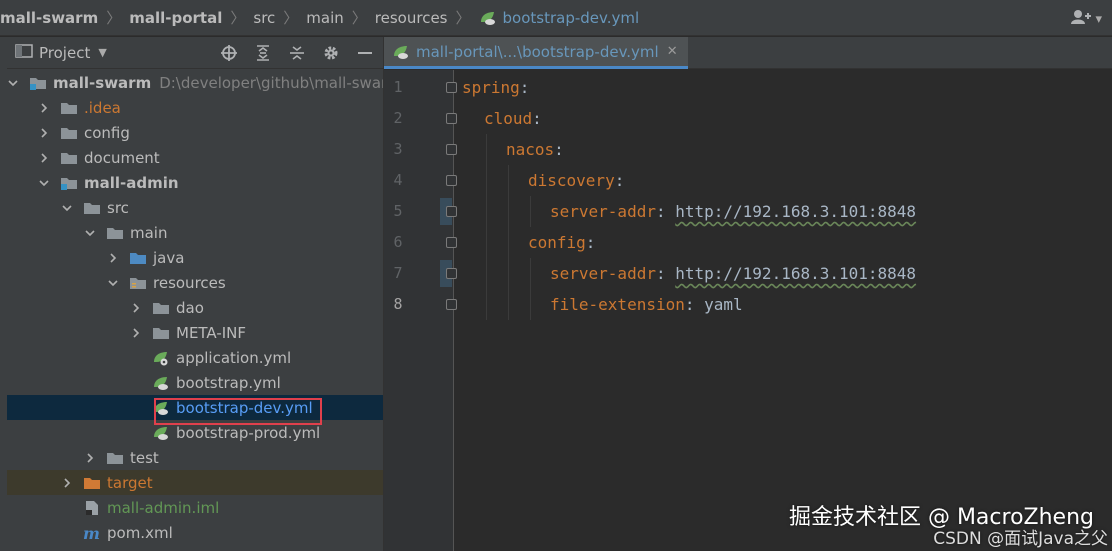 This screenshot has height=551, width=1112. What do you see at coordinates (398, 149) in the screenshot?
I see `line-number: 3` at bounding box center [398, 149].